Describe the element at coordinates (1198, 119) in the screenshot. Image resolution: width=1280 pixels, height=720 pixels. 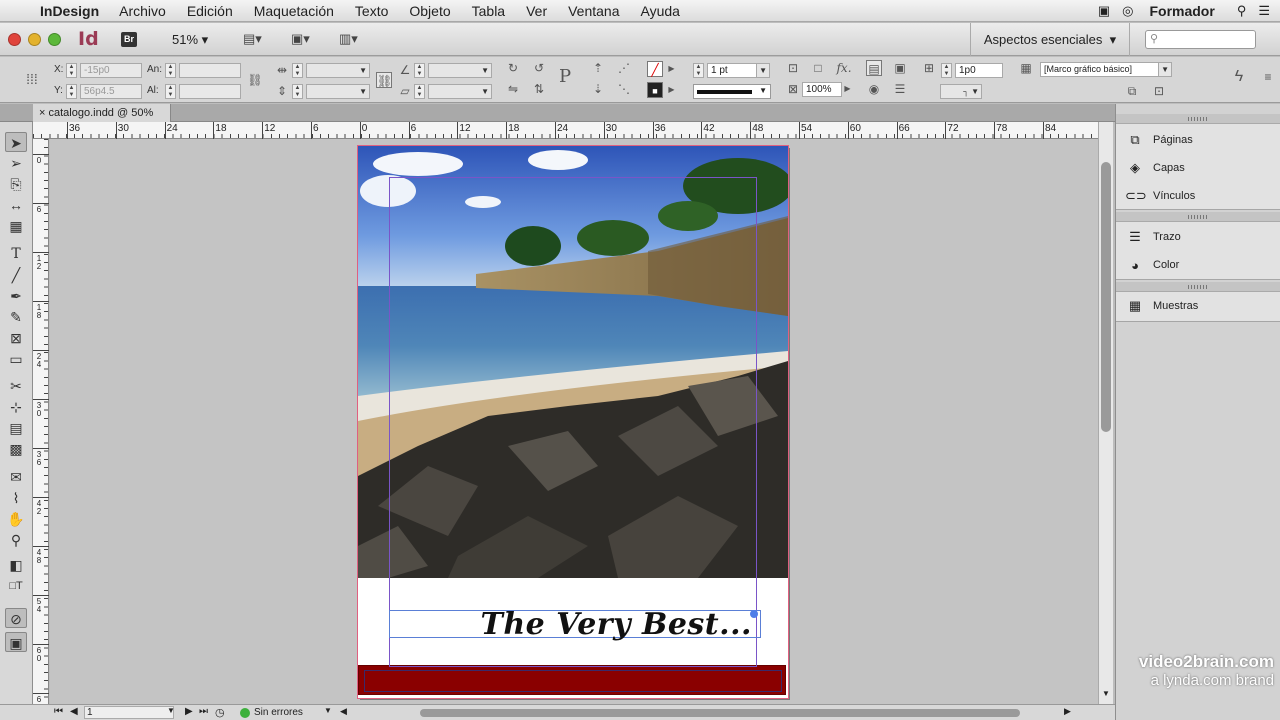
I see `panel-group-grip` at that location.